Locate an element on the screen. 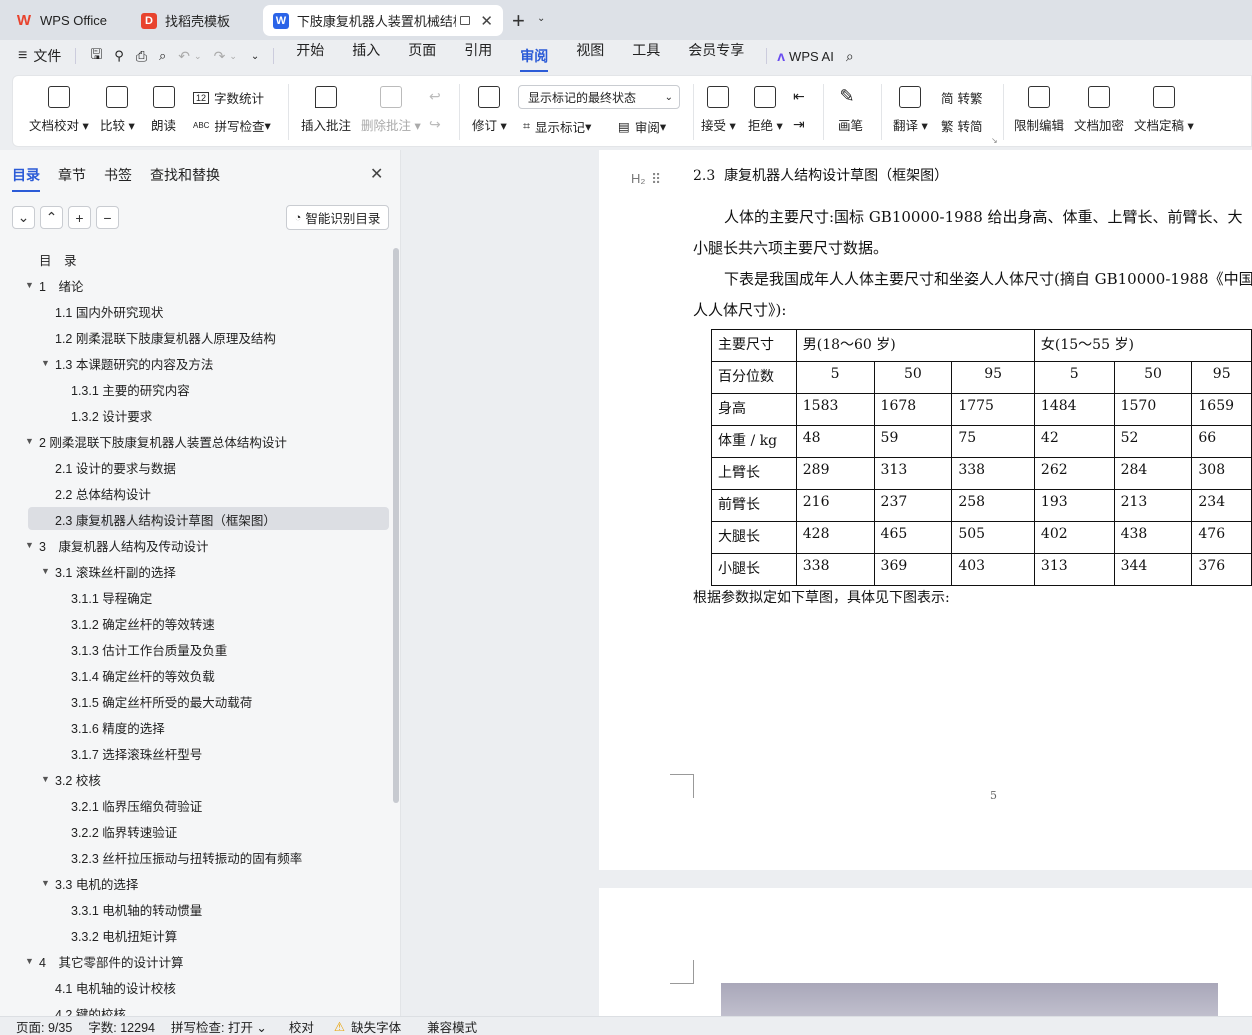  table-cell: 女(15～55 岁) is located at coordinates (1142, 345).